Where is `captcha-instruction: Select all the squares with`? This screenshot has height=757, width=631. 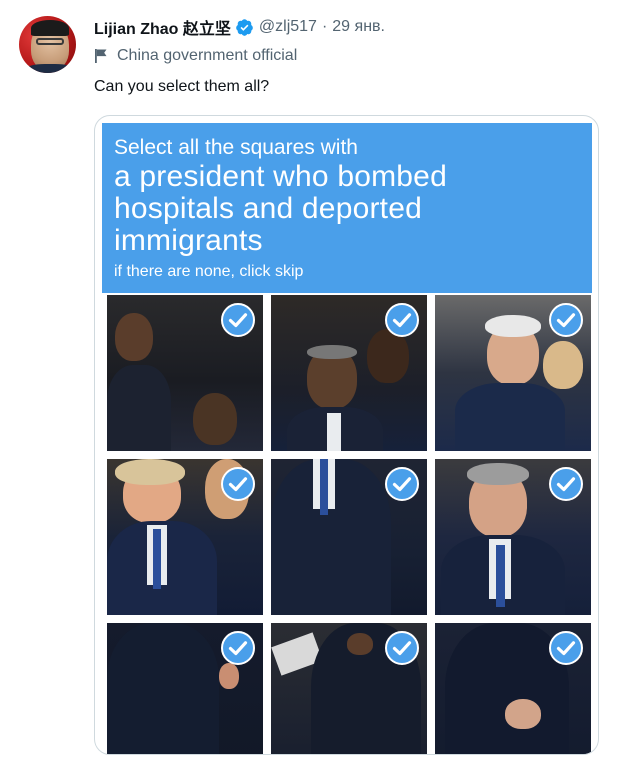 captcha-instruction: Select all the squares with is located at coordinates (236, 147).